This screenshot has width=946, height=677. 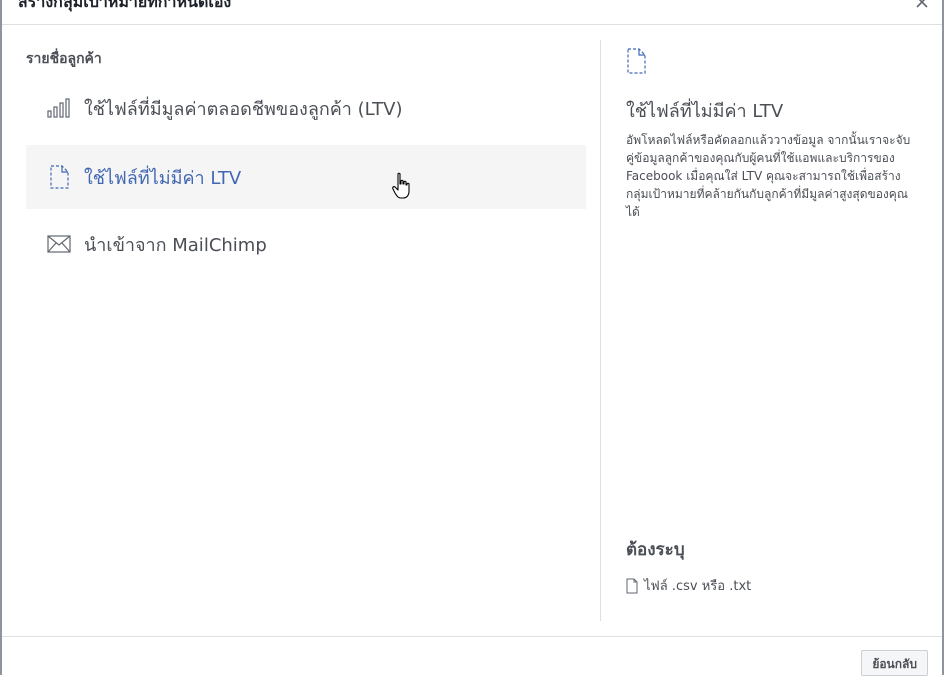 What do you see at coordinates (600, 330) in the screenshot?
I see `pane-divider` at bounding box center [600, 330].